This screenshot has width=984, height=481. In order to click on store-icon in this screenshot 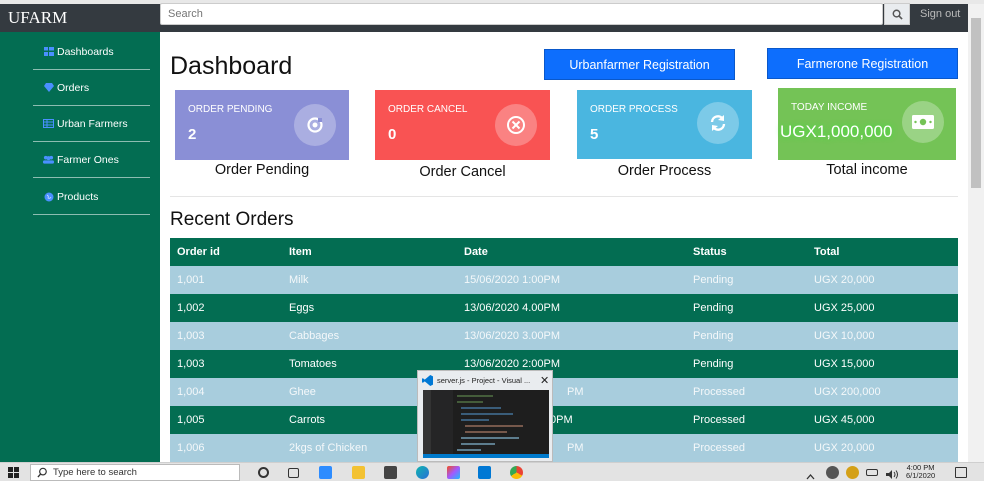, I will do `click(390, 472)`.